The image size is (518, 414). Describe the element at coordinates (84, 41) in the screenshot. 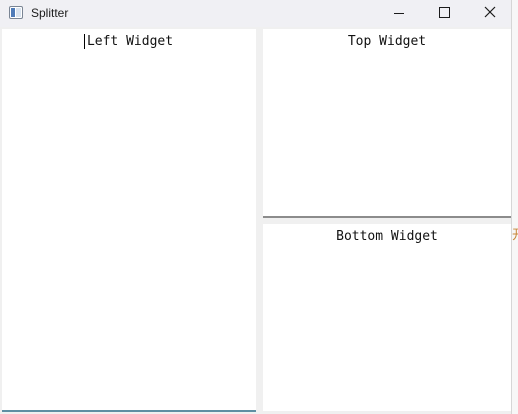

I see `text-cursor` at that location.